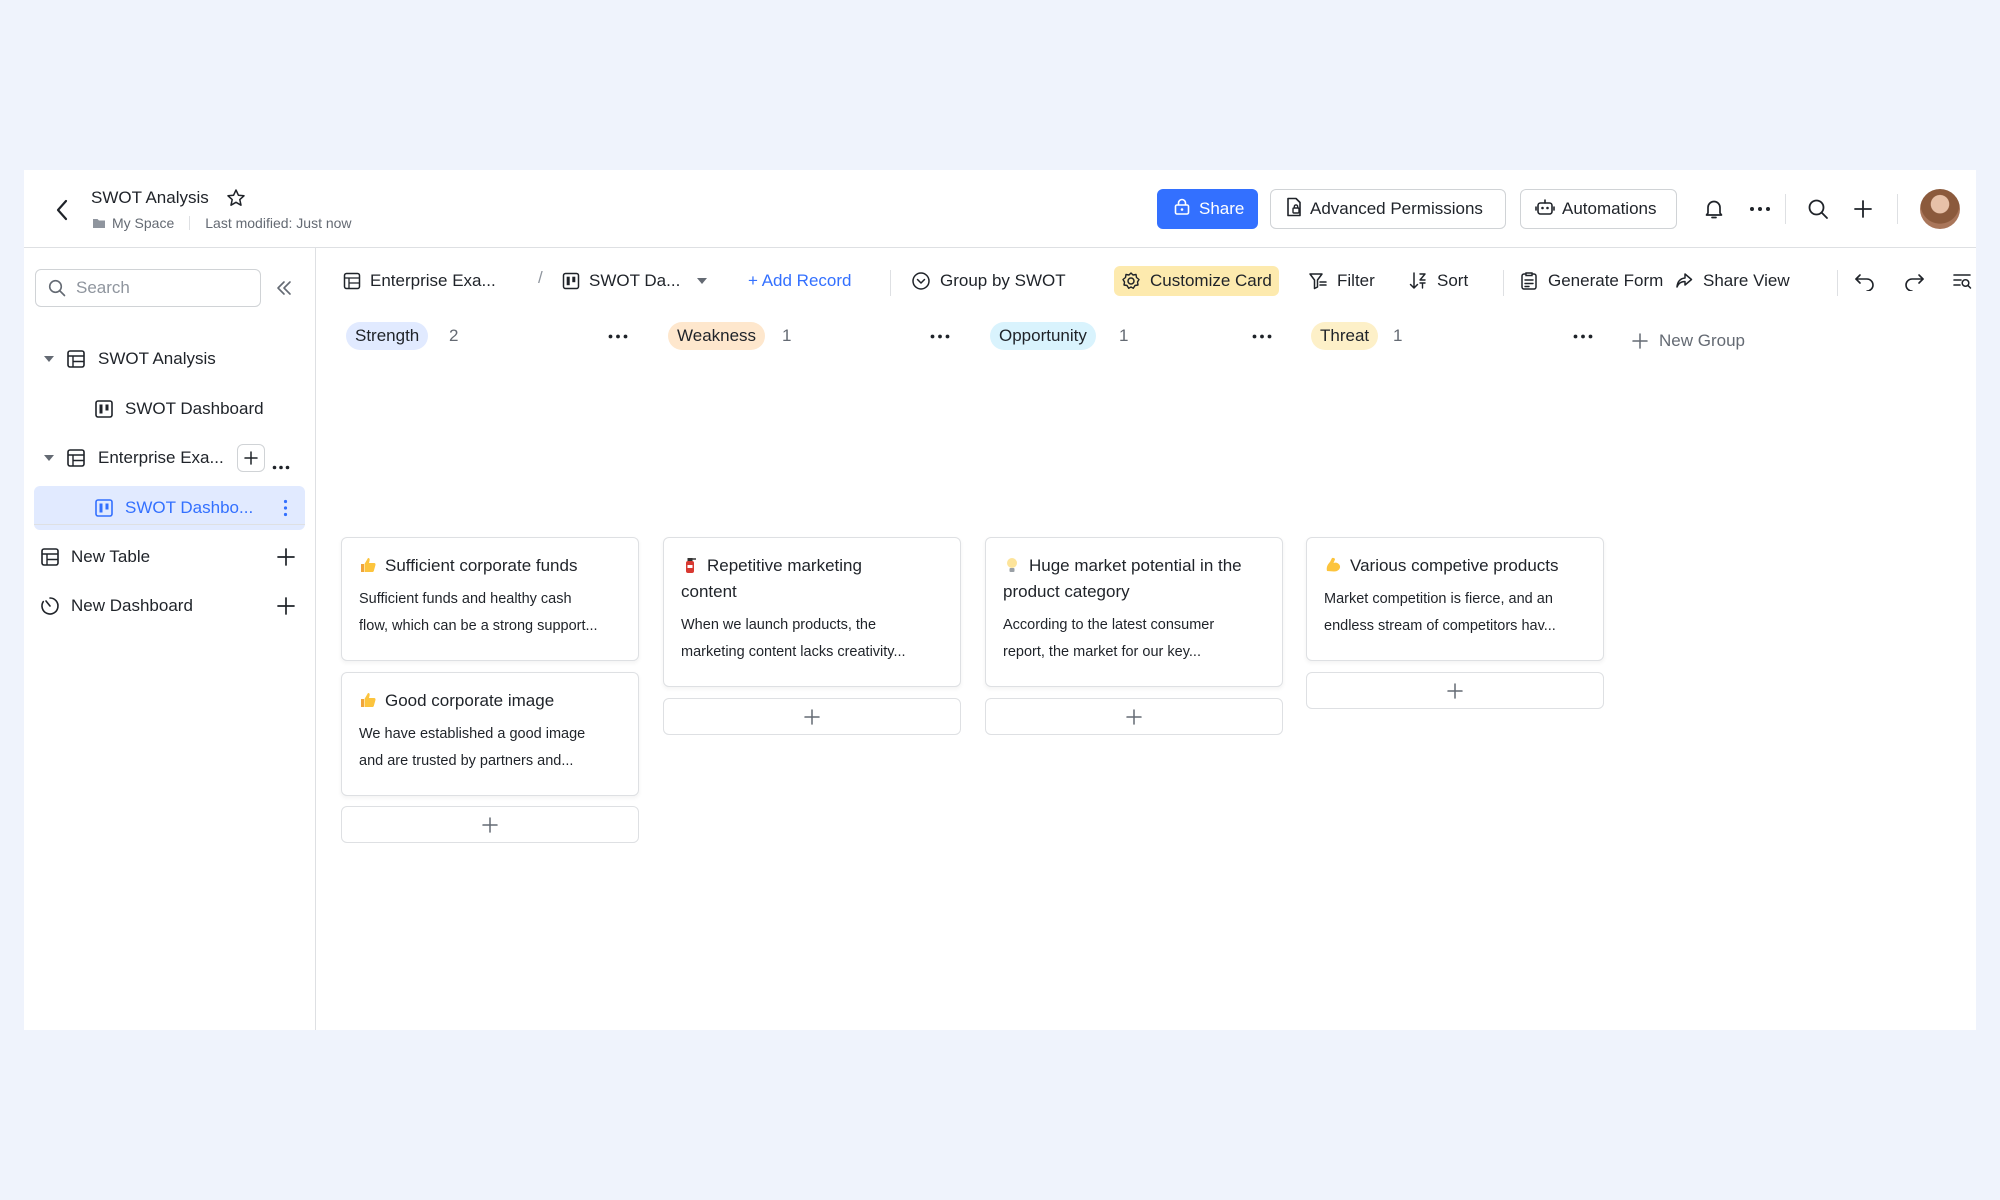  I want to click on add-view-button, so click(251, 458).